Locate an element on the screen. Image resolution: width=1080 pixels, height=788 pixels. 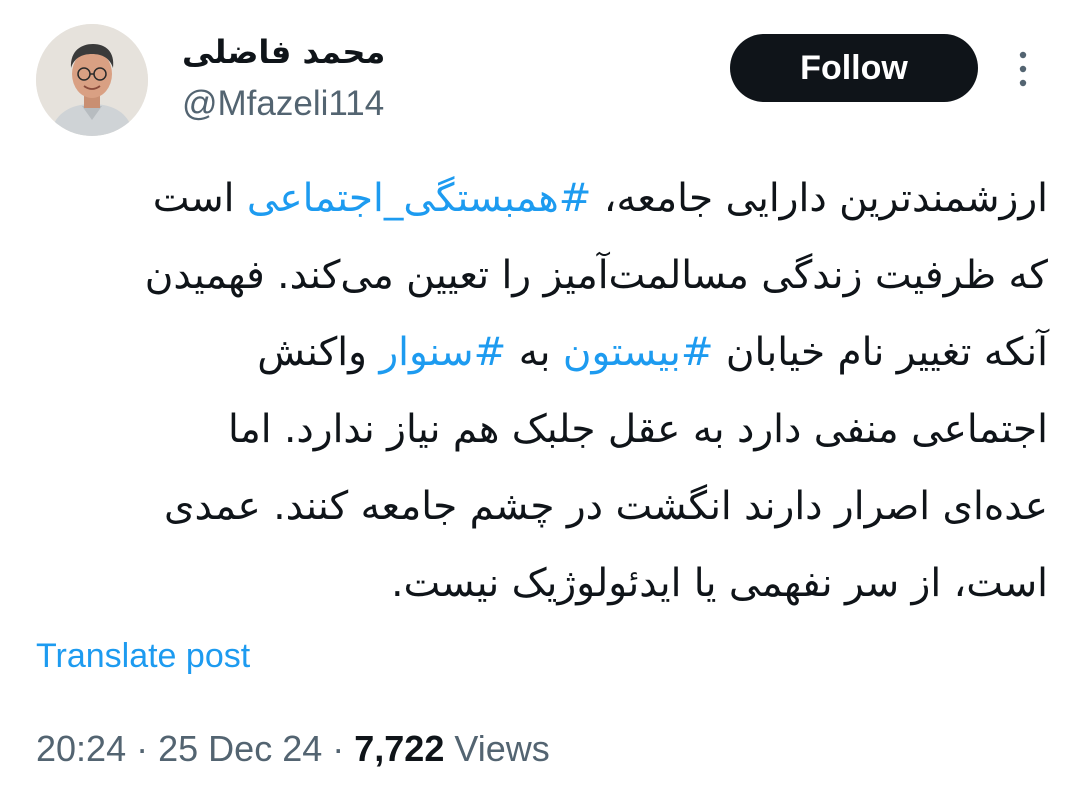
views-label: Views is located at coordinates (502, 748).